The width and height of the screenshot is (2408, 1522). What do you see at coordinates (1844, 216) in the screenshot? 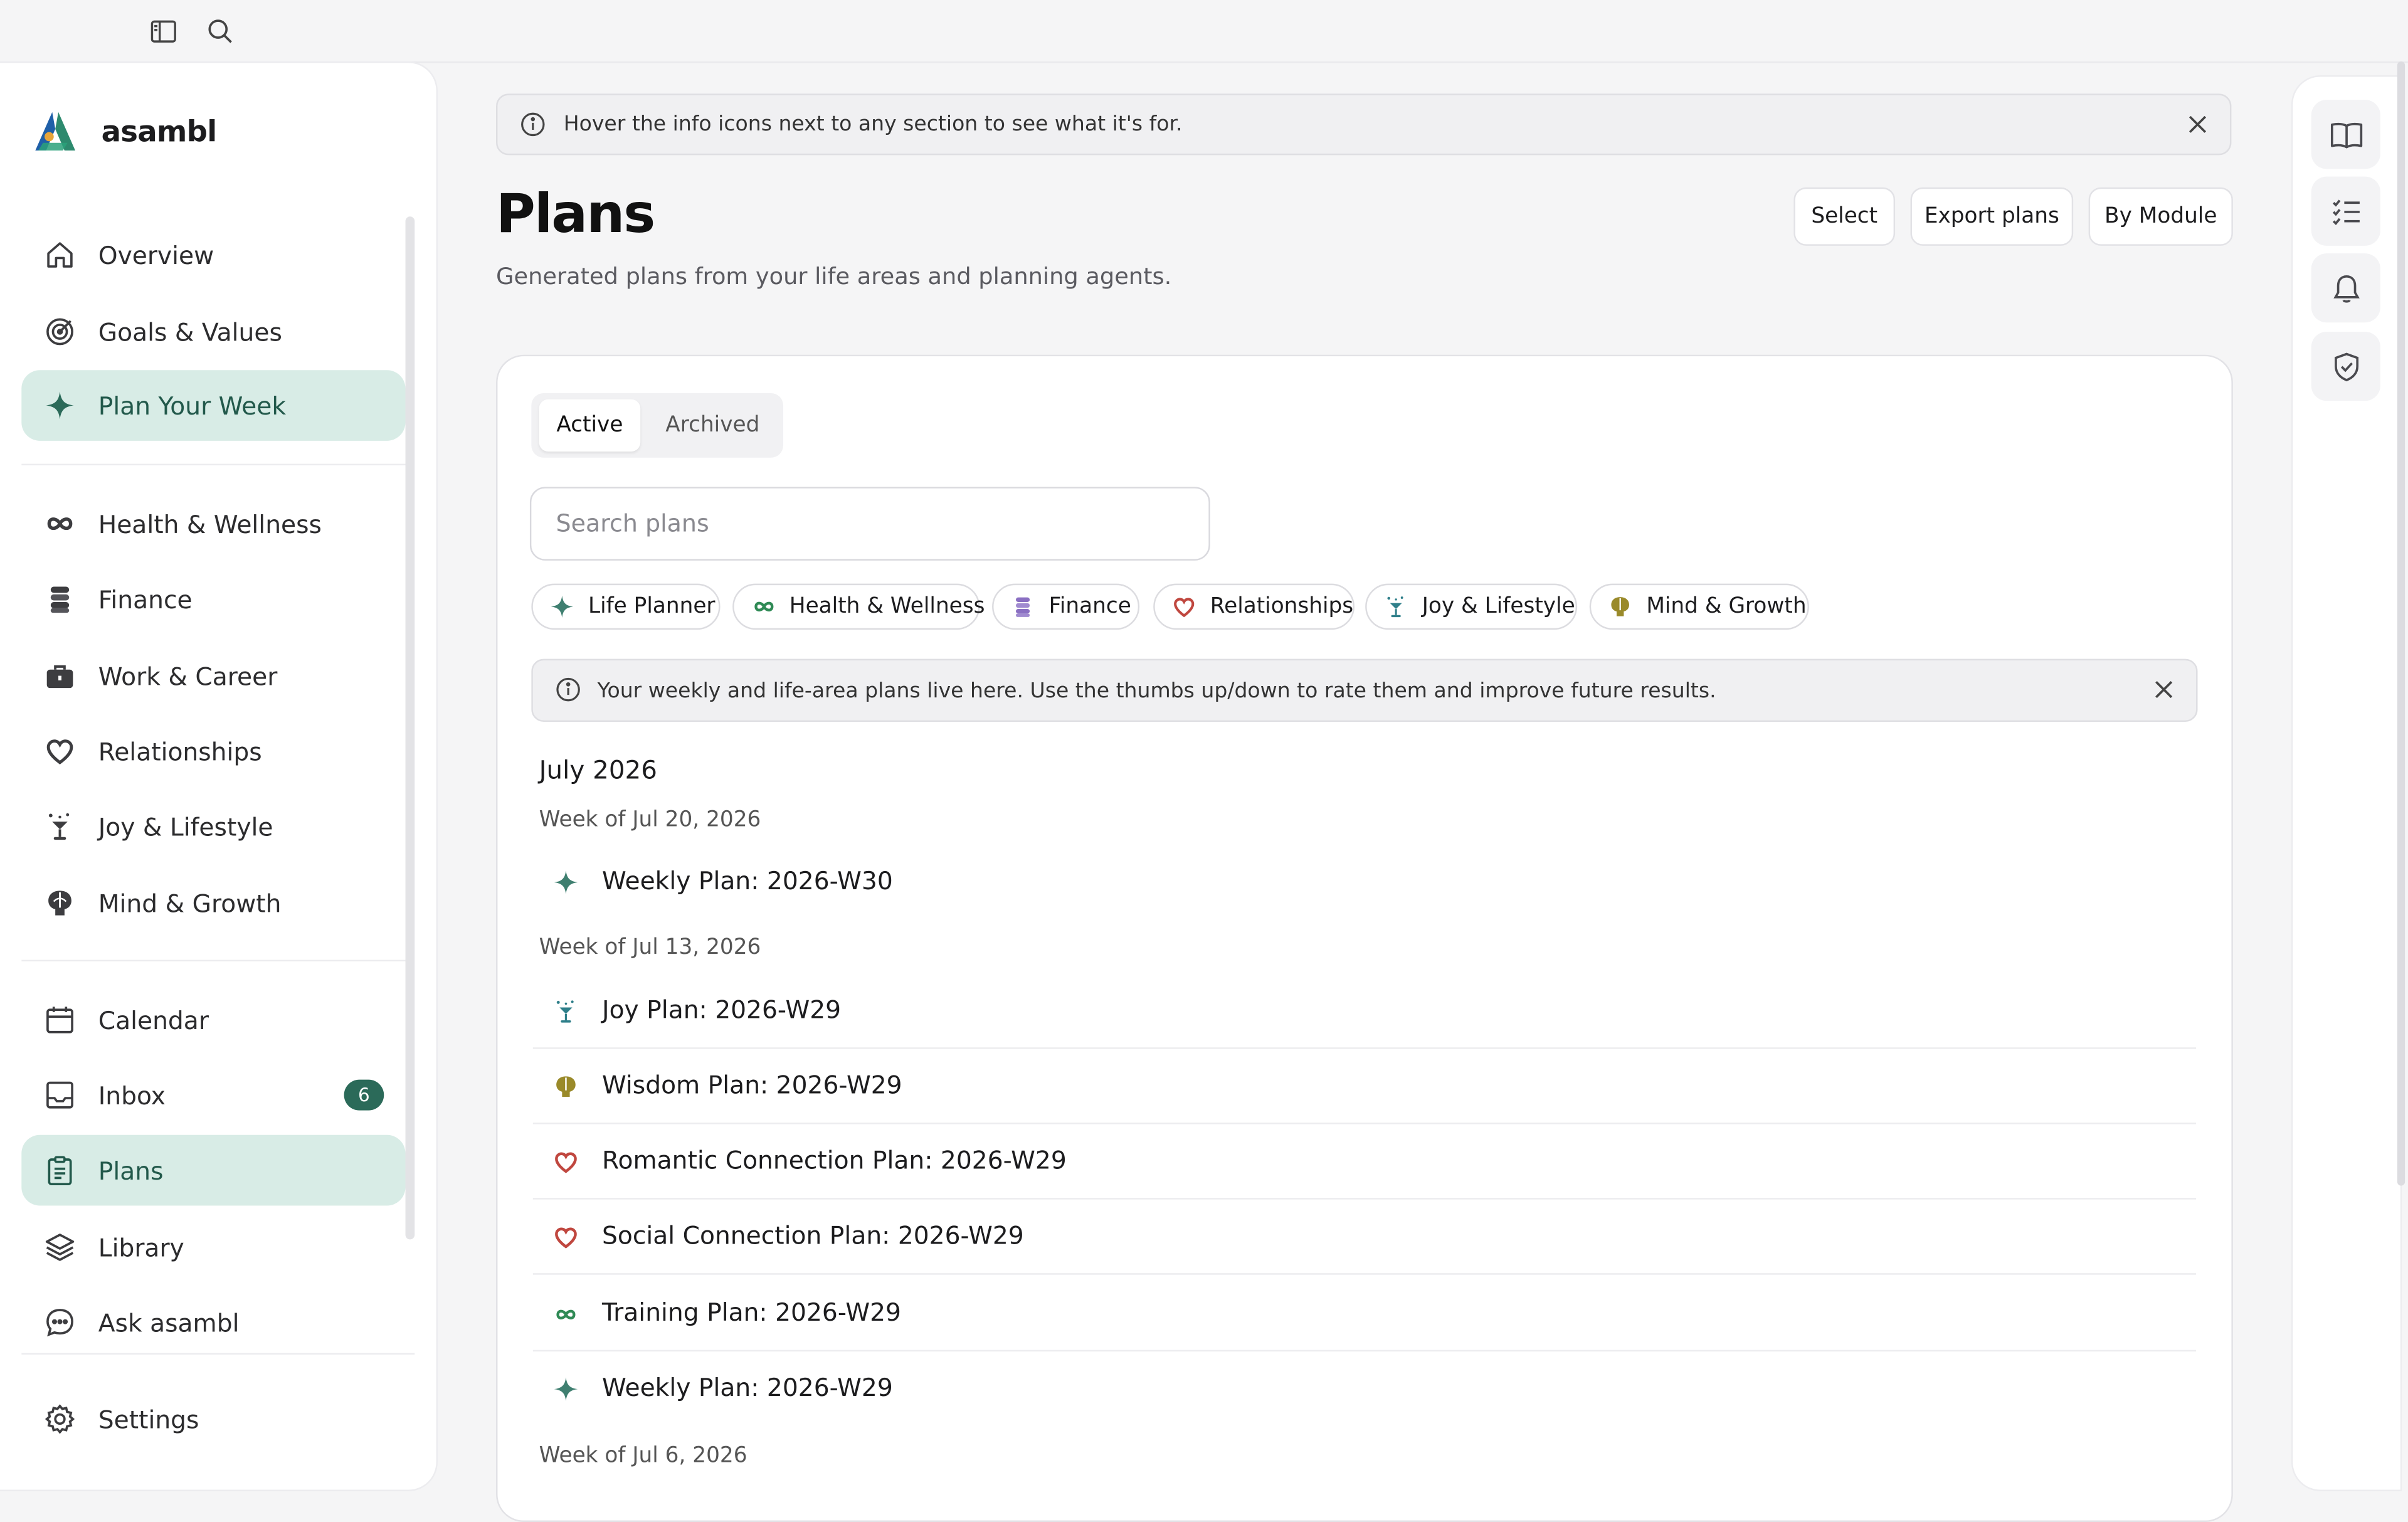
I see `select-button: Select` at bounding box center [1844, 216].